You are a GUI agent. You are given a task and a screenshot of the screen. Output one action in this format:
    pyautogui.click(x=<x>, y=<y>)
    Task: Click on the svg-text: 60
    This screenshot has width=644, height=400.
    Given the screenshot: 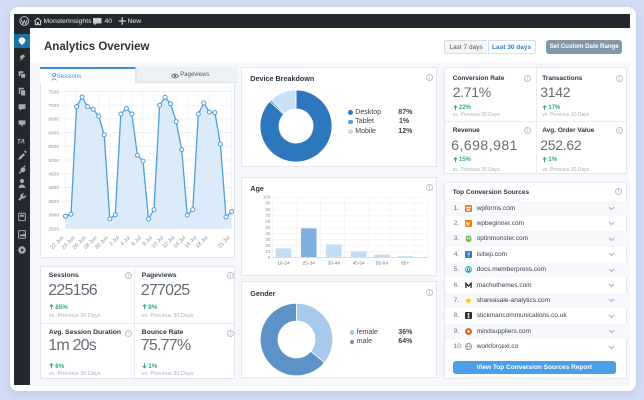 What is the action you would take?
    pyautogui.click(x=268, y=221)
    